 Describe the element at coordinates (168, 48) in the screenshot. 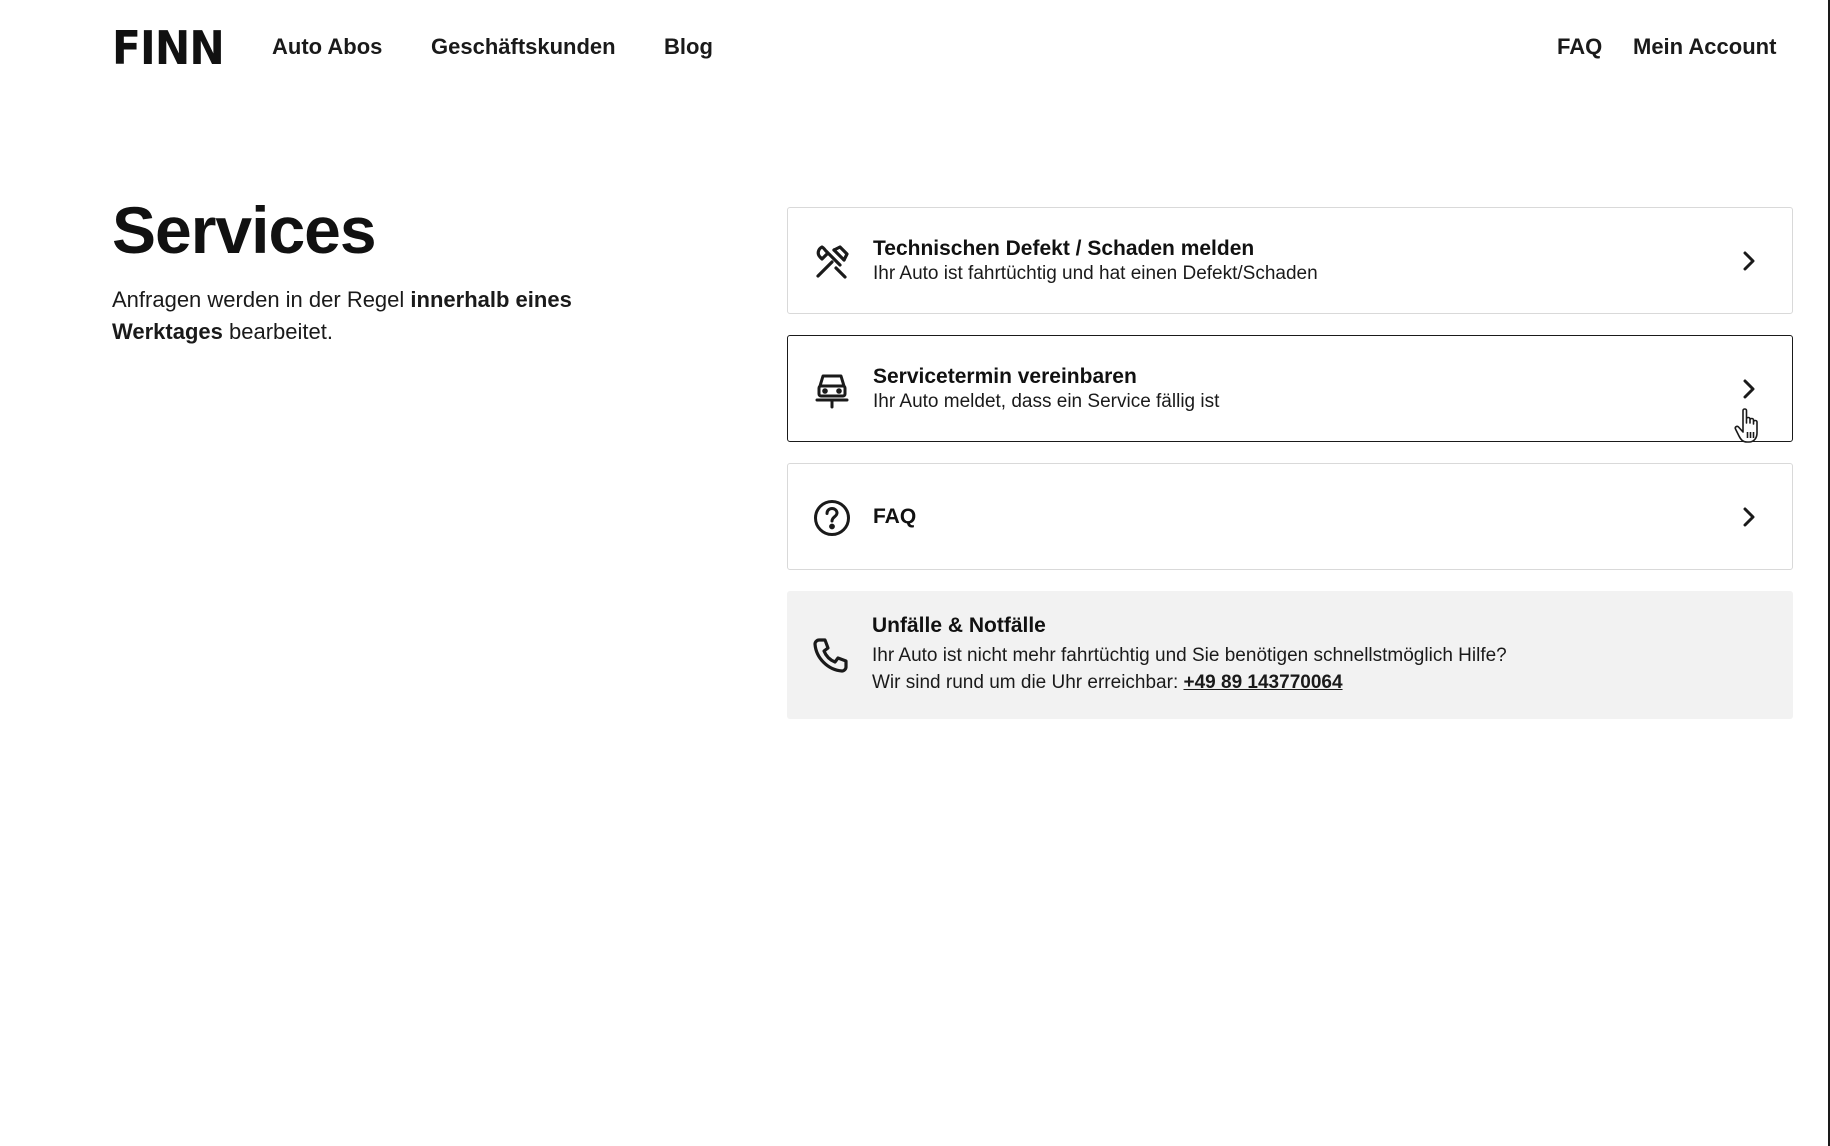

I see `finn-logo: FINN` at that location.